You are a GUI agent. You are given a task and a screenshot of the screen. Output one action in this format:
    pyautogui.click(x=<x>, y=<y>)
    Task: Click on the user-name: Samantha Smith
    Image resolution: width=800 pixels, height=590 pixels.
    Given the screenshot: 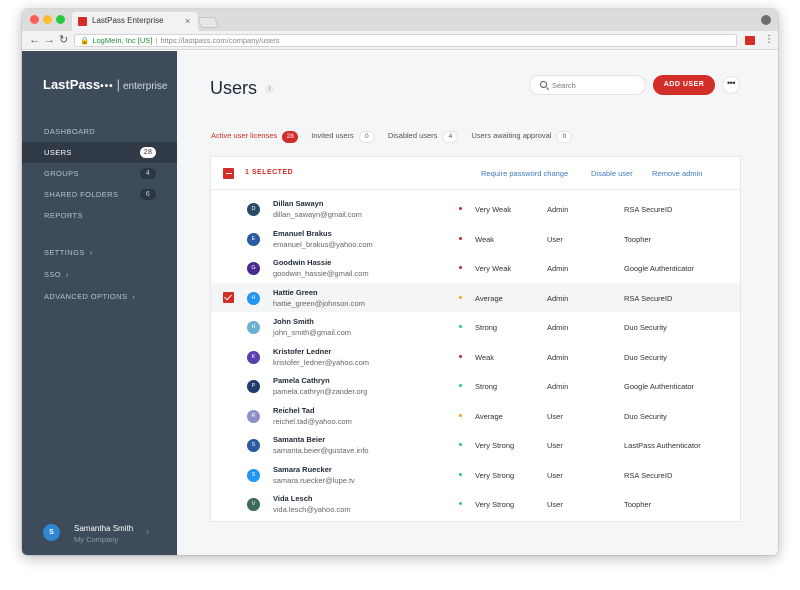 What is the action you would take?
    pyautogui.click(x=104, y=528)
    